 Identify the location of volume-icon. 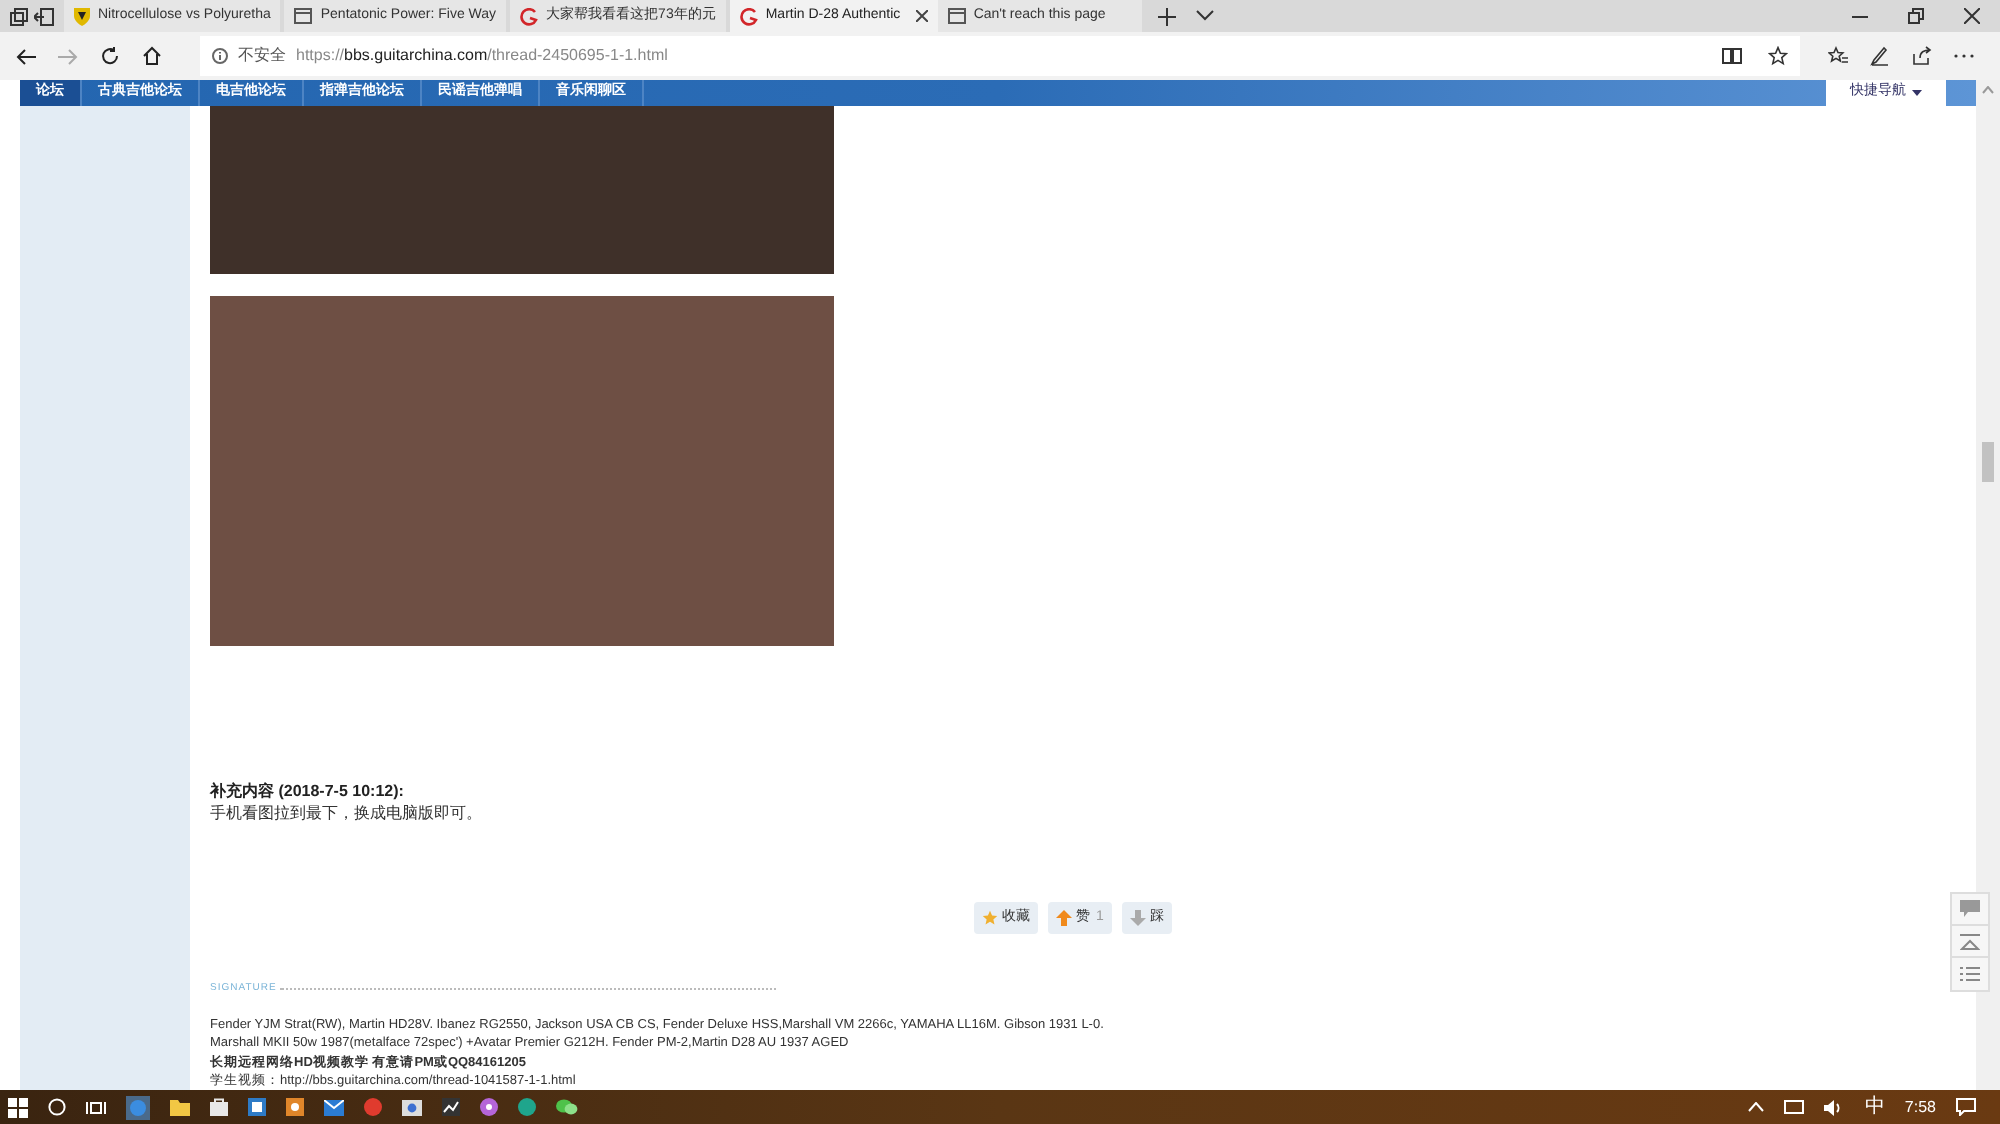
(1834, 1107).